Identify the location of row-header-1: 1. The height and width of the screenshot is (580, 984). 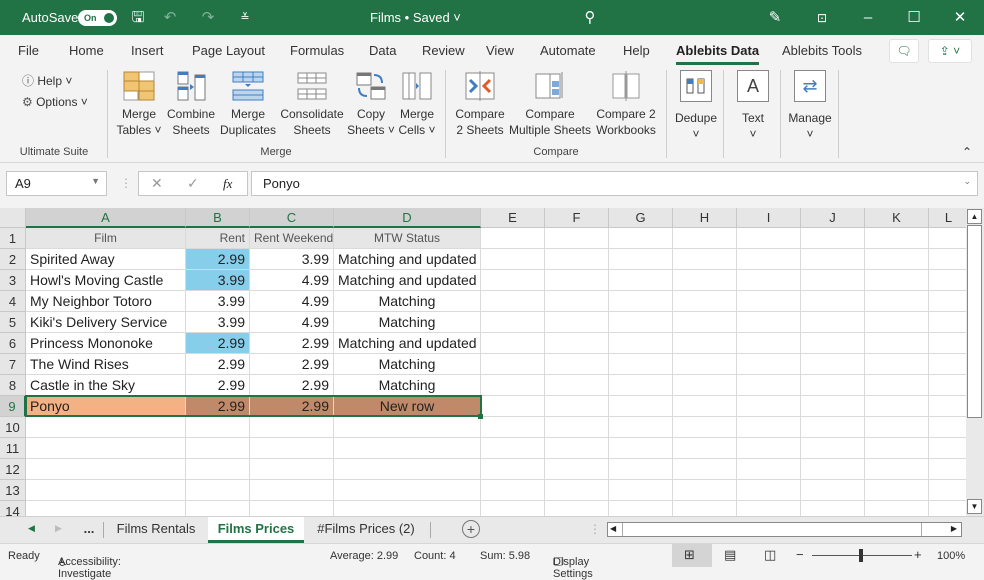
(13, 238).